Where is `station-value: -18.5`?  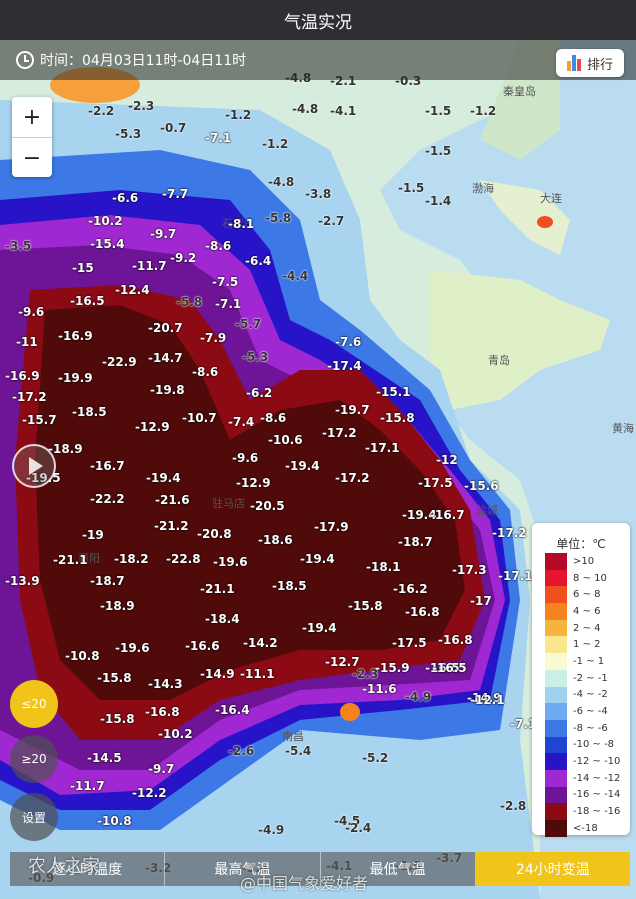
station-value: -18.5 is located at coordinates (289, 586).